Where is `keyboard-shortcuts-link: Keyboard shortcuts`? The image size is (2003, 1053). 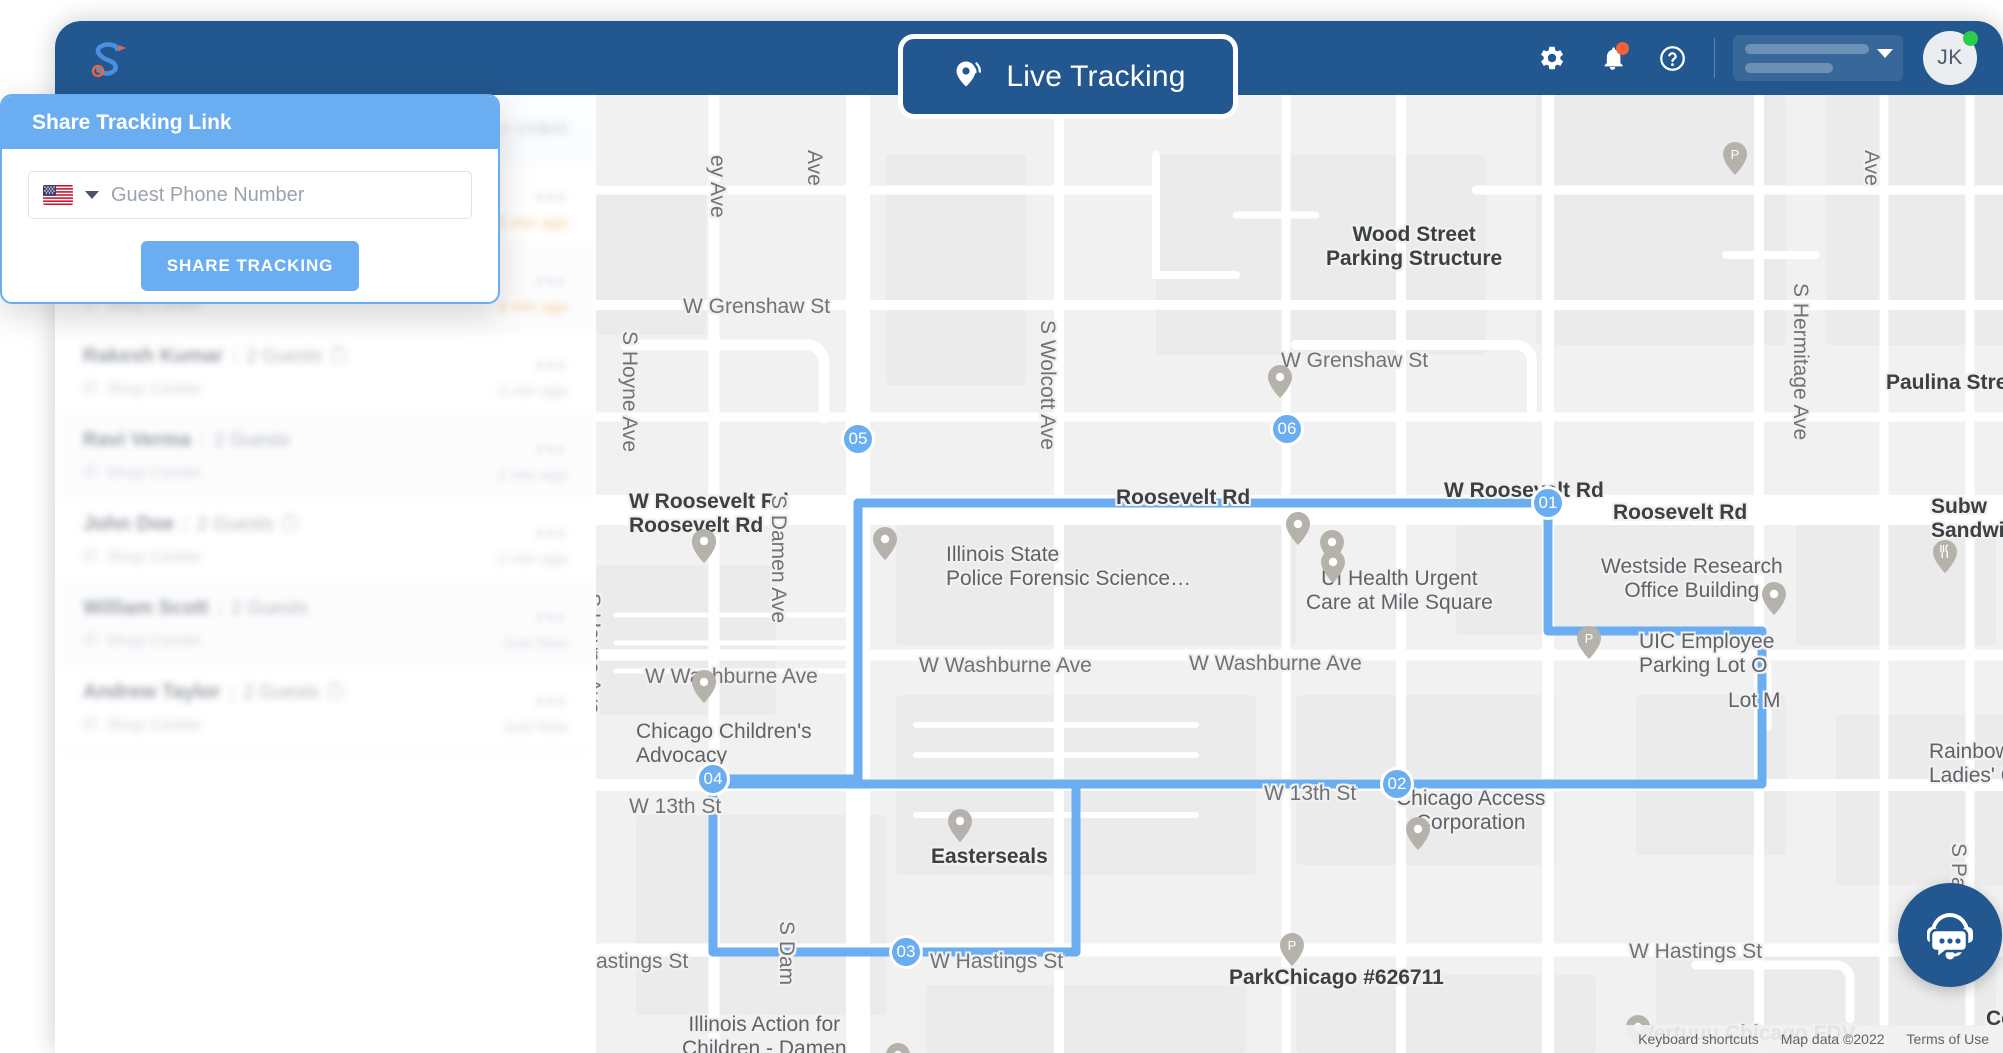 keyboard-shortcuts-link: Keyboard shortcuts is located at coordinates (1698, 1039).